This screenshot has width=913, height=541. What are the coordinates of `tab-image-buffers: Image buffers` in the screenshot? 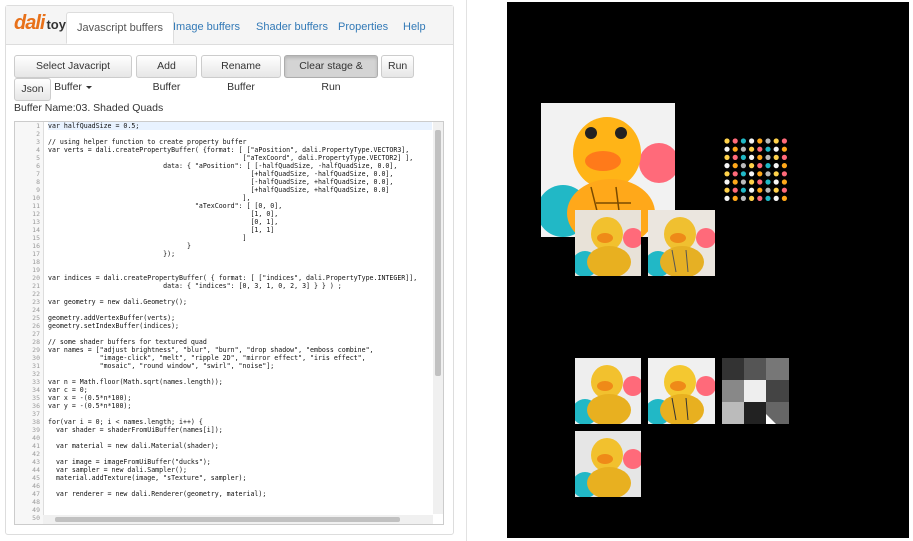 It's located at (206, 28).